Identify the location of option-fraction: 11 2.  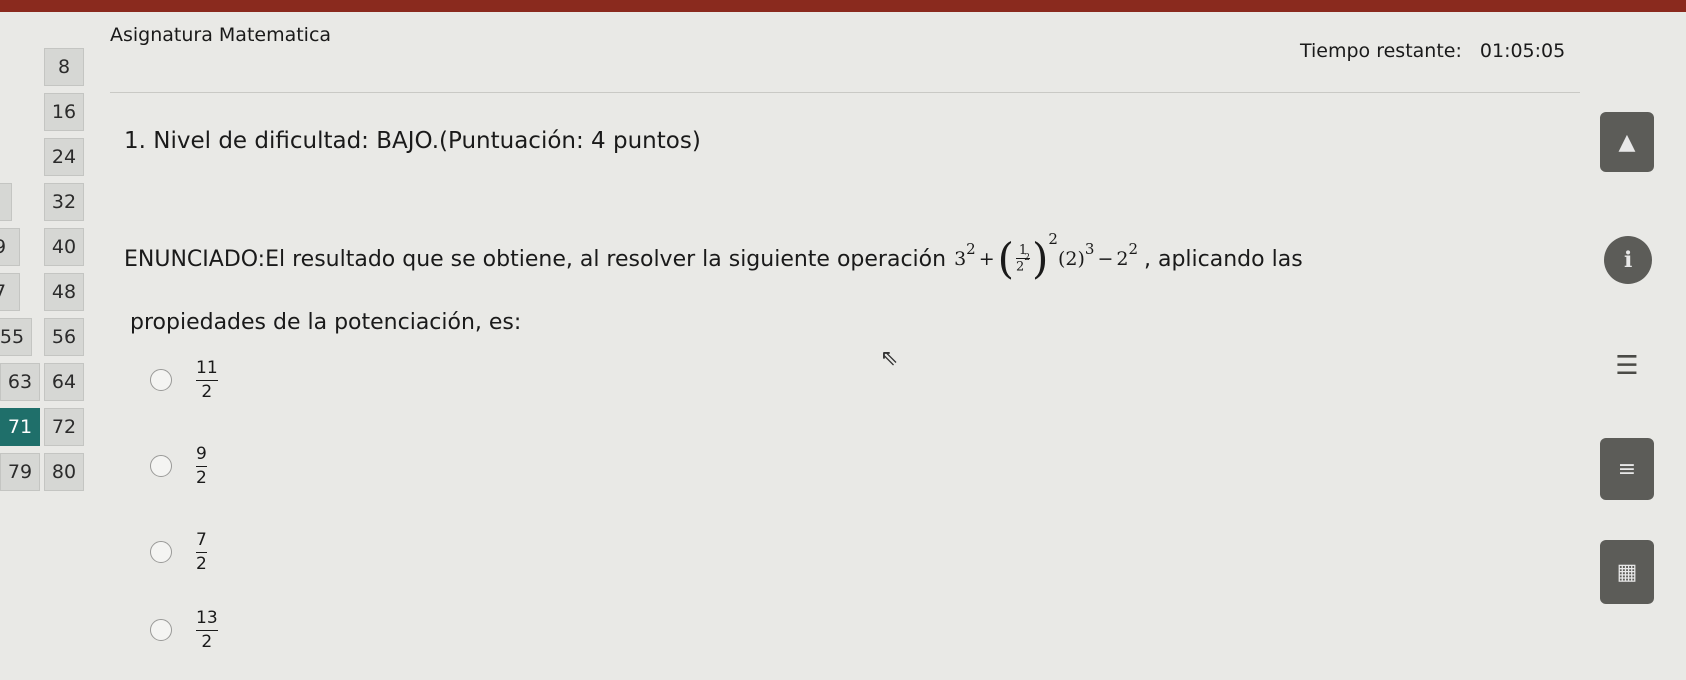
(207, 380).